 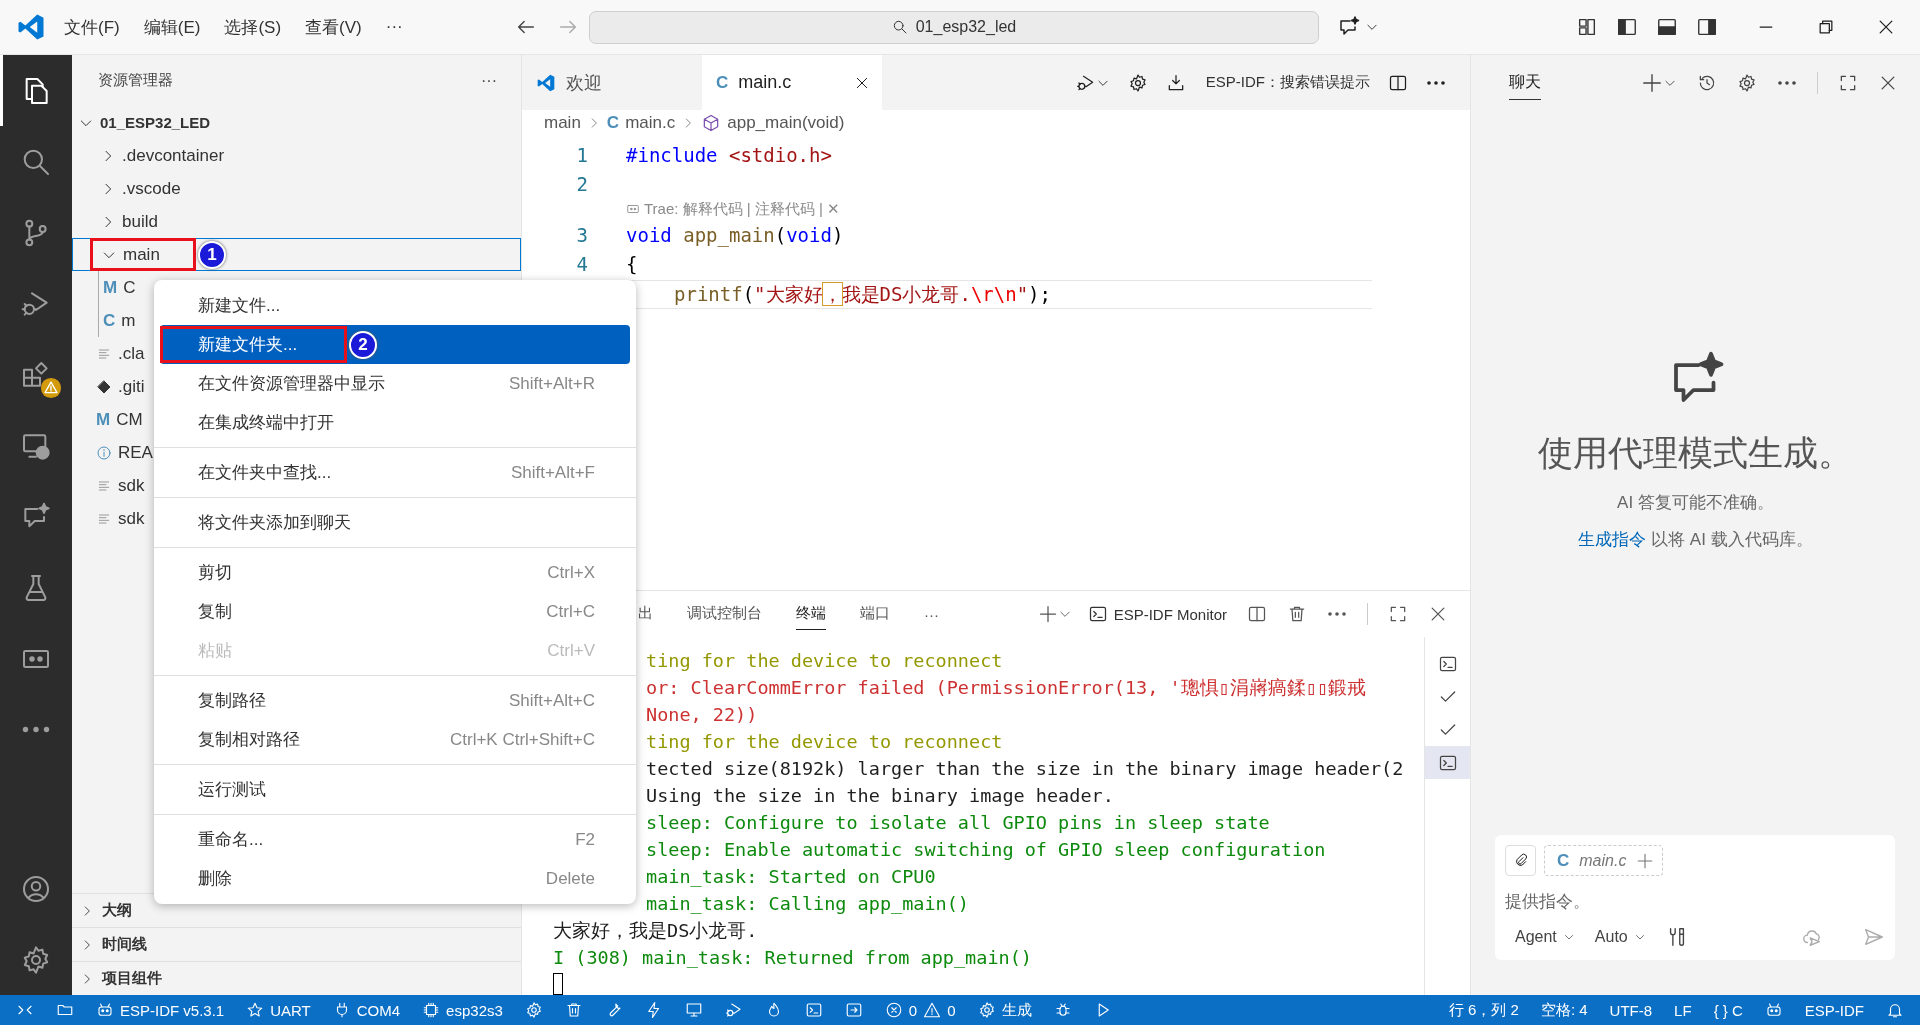 I want to click on terminal-line: 大家好，我是DS小龙哥., so click(x=655, y=931).